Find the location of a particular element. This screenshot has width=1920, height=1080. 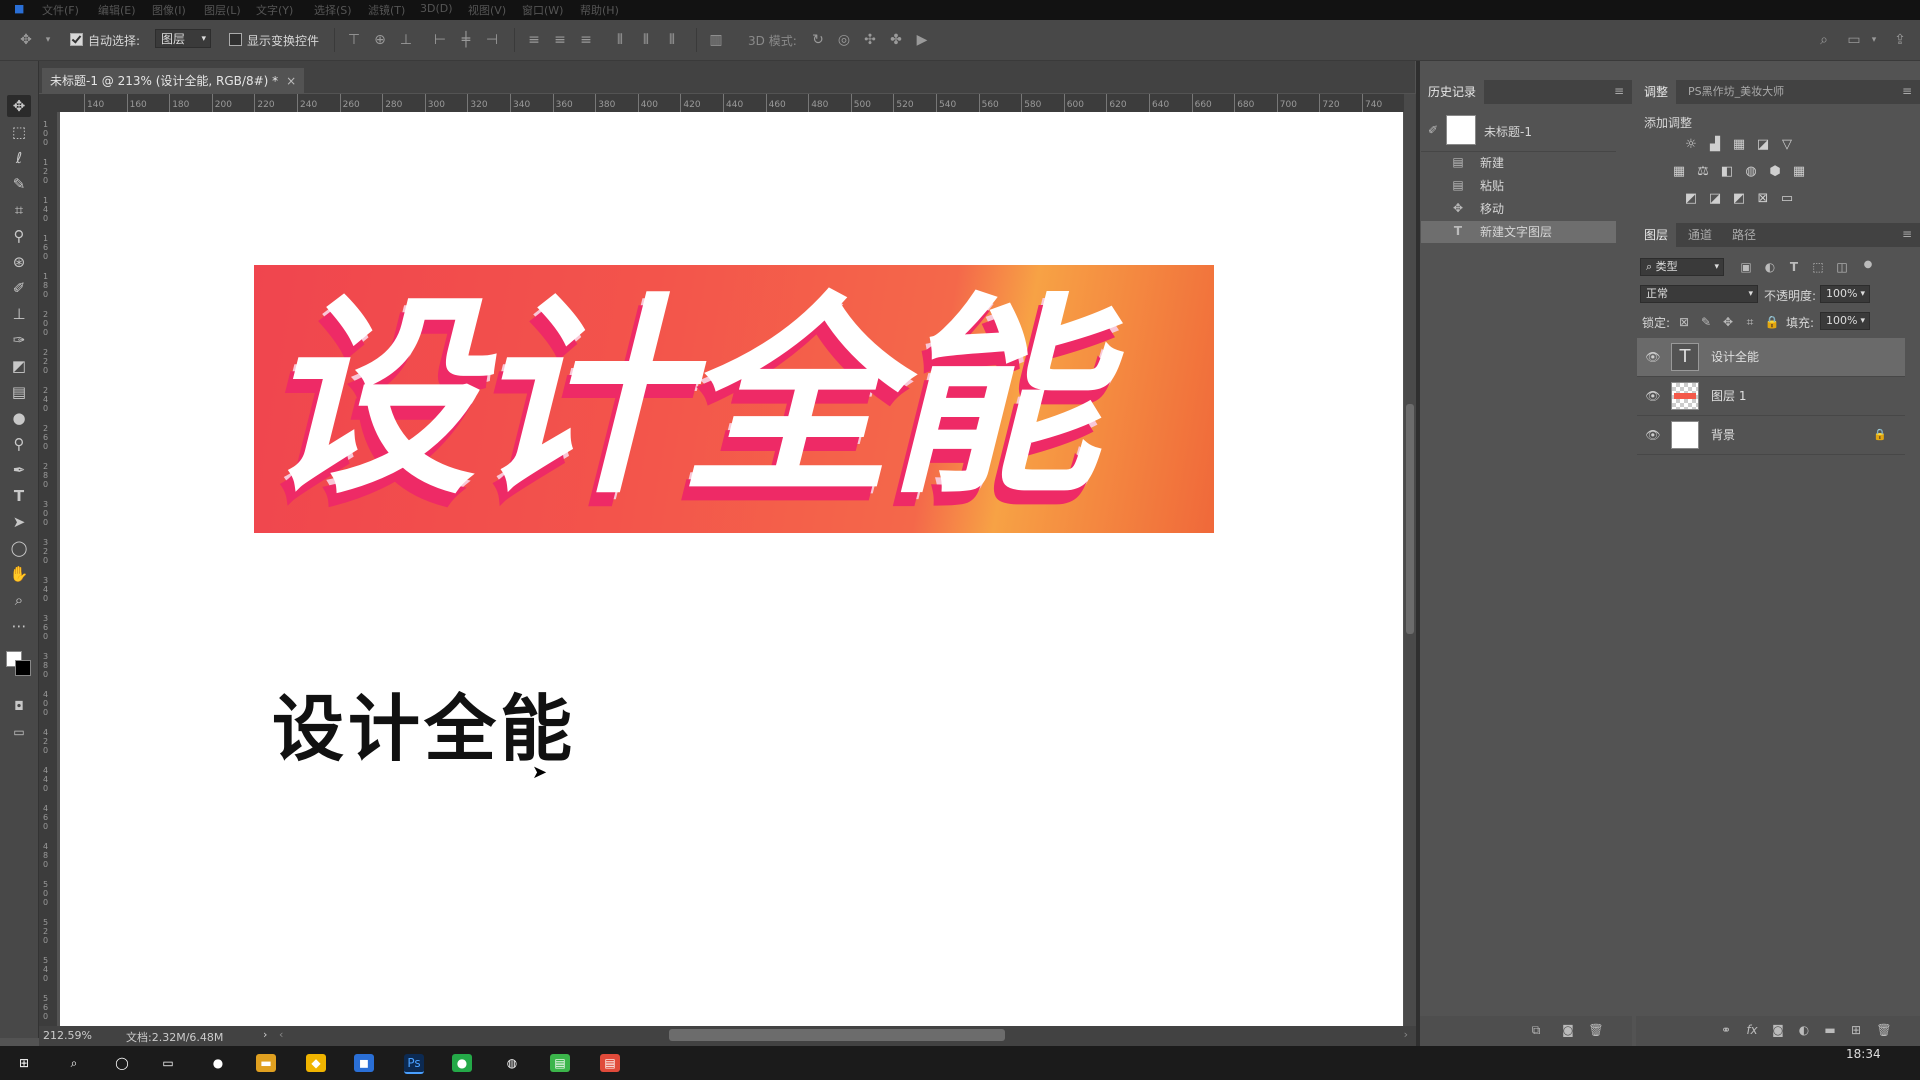

distribute-vcenter-icon: ≡ is located at coordinates (560, 40).